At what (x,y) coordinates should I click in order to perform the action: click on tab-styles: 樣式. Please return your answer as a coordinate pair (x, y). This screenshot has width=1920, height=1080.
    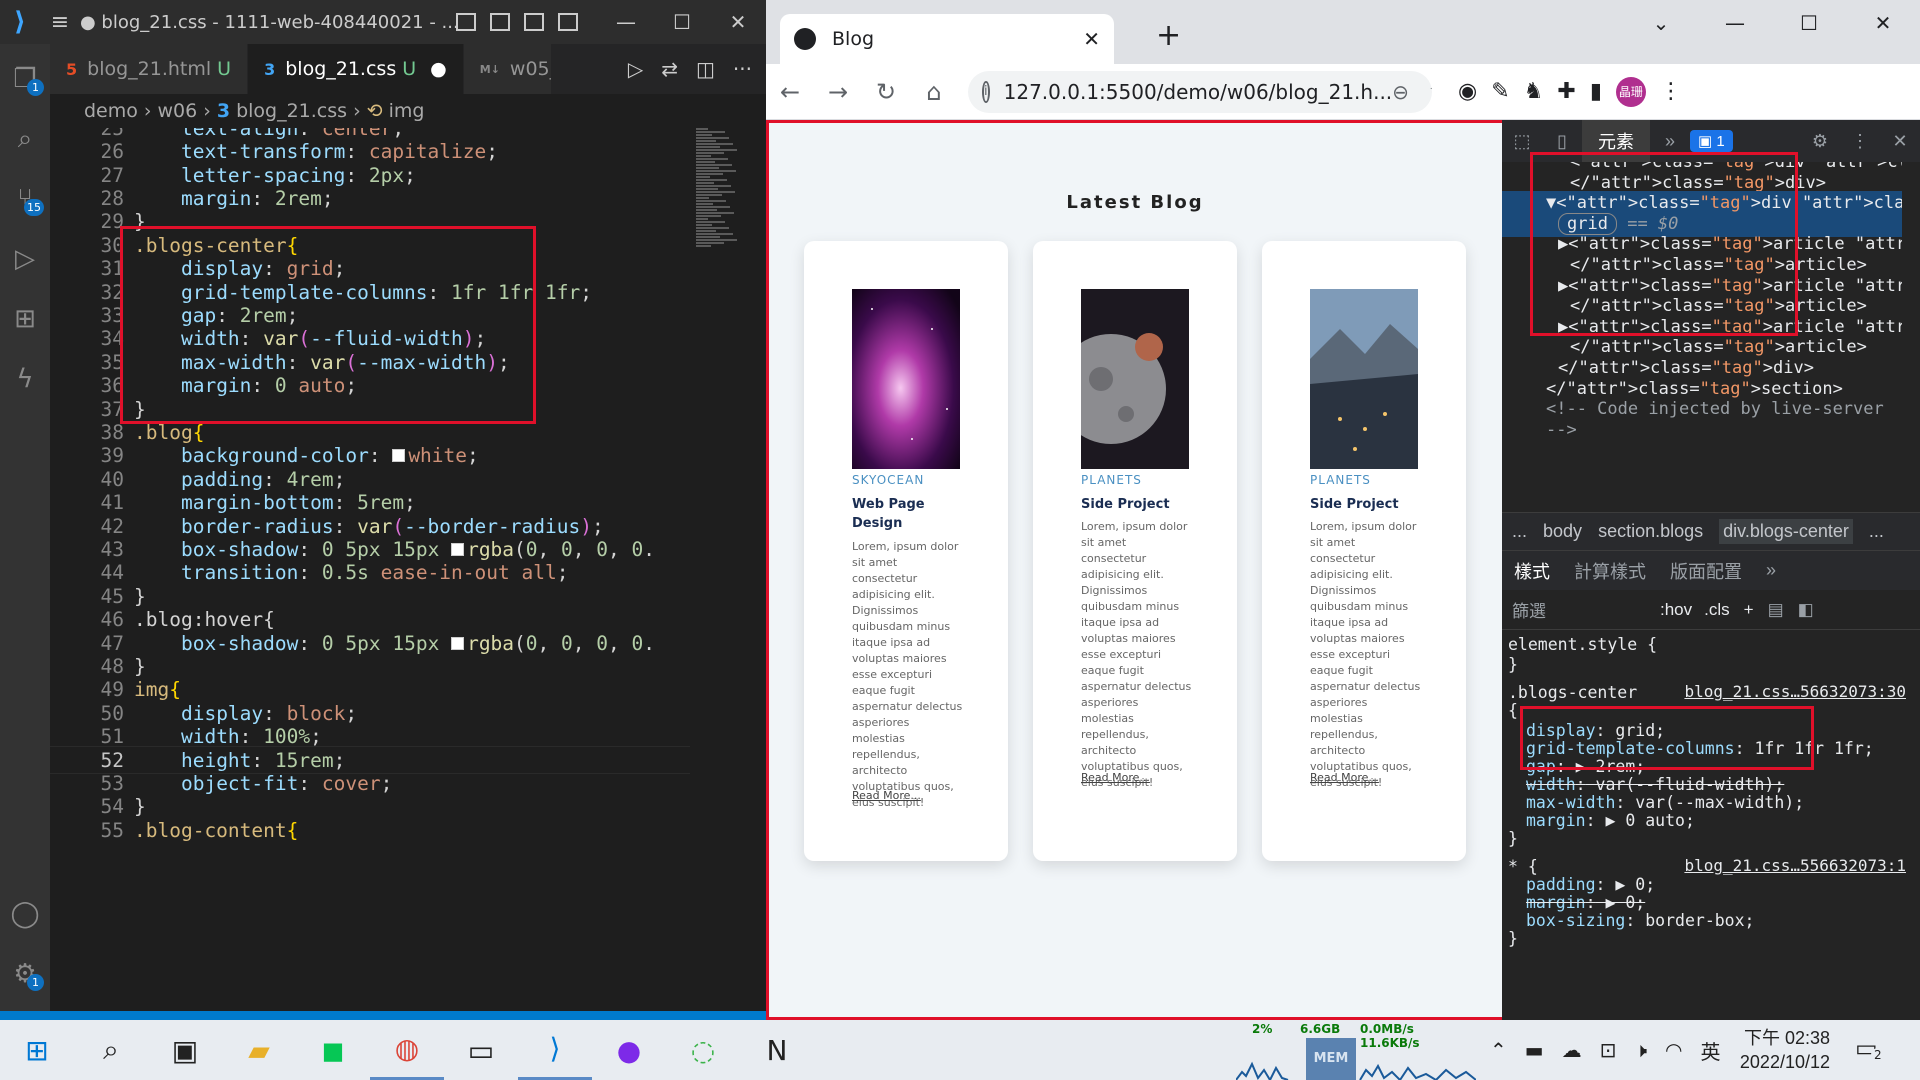
    Looking at the image, I should click on (1532, 571).